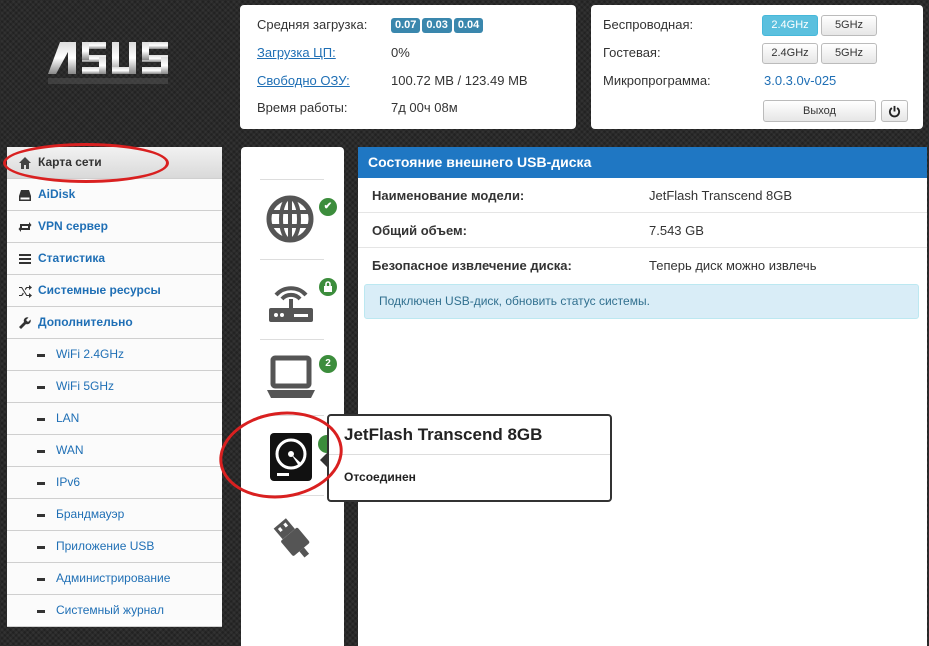 Image resolution: width=929 pixels, height=646 pixels. I want to click on menu-item-vpn-server: VPN сервер, so click(114, 227).